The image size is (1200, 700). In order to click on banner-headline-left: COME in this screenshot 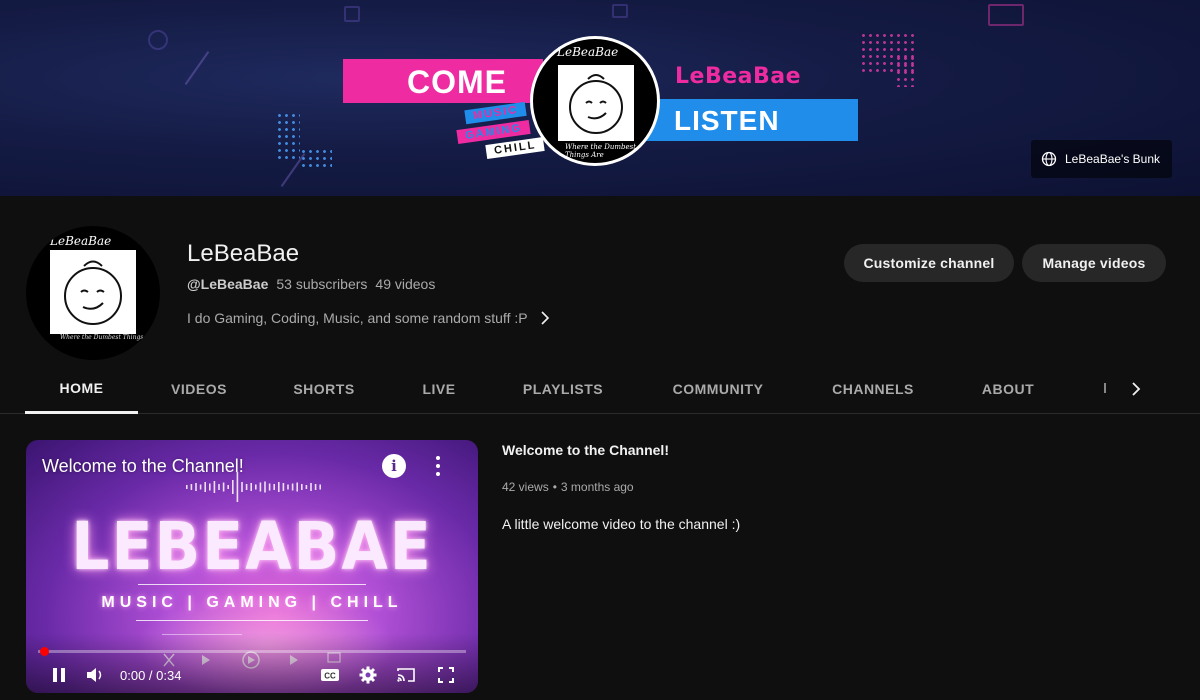, I will do `click(443, 81)`.